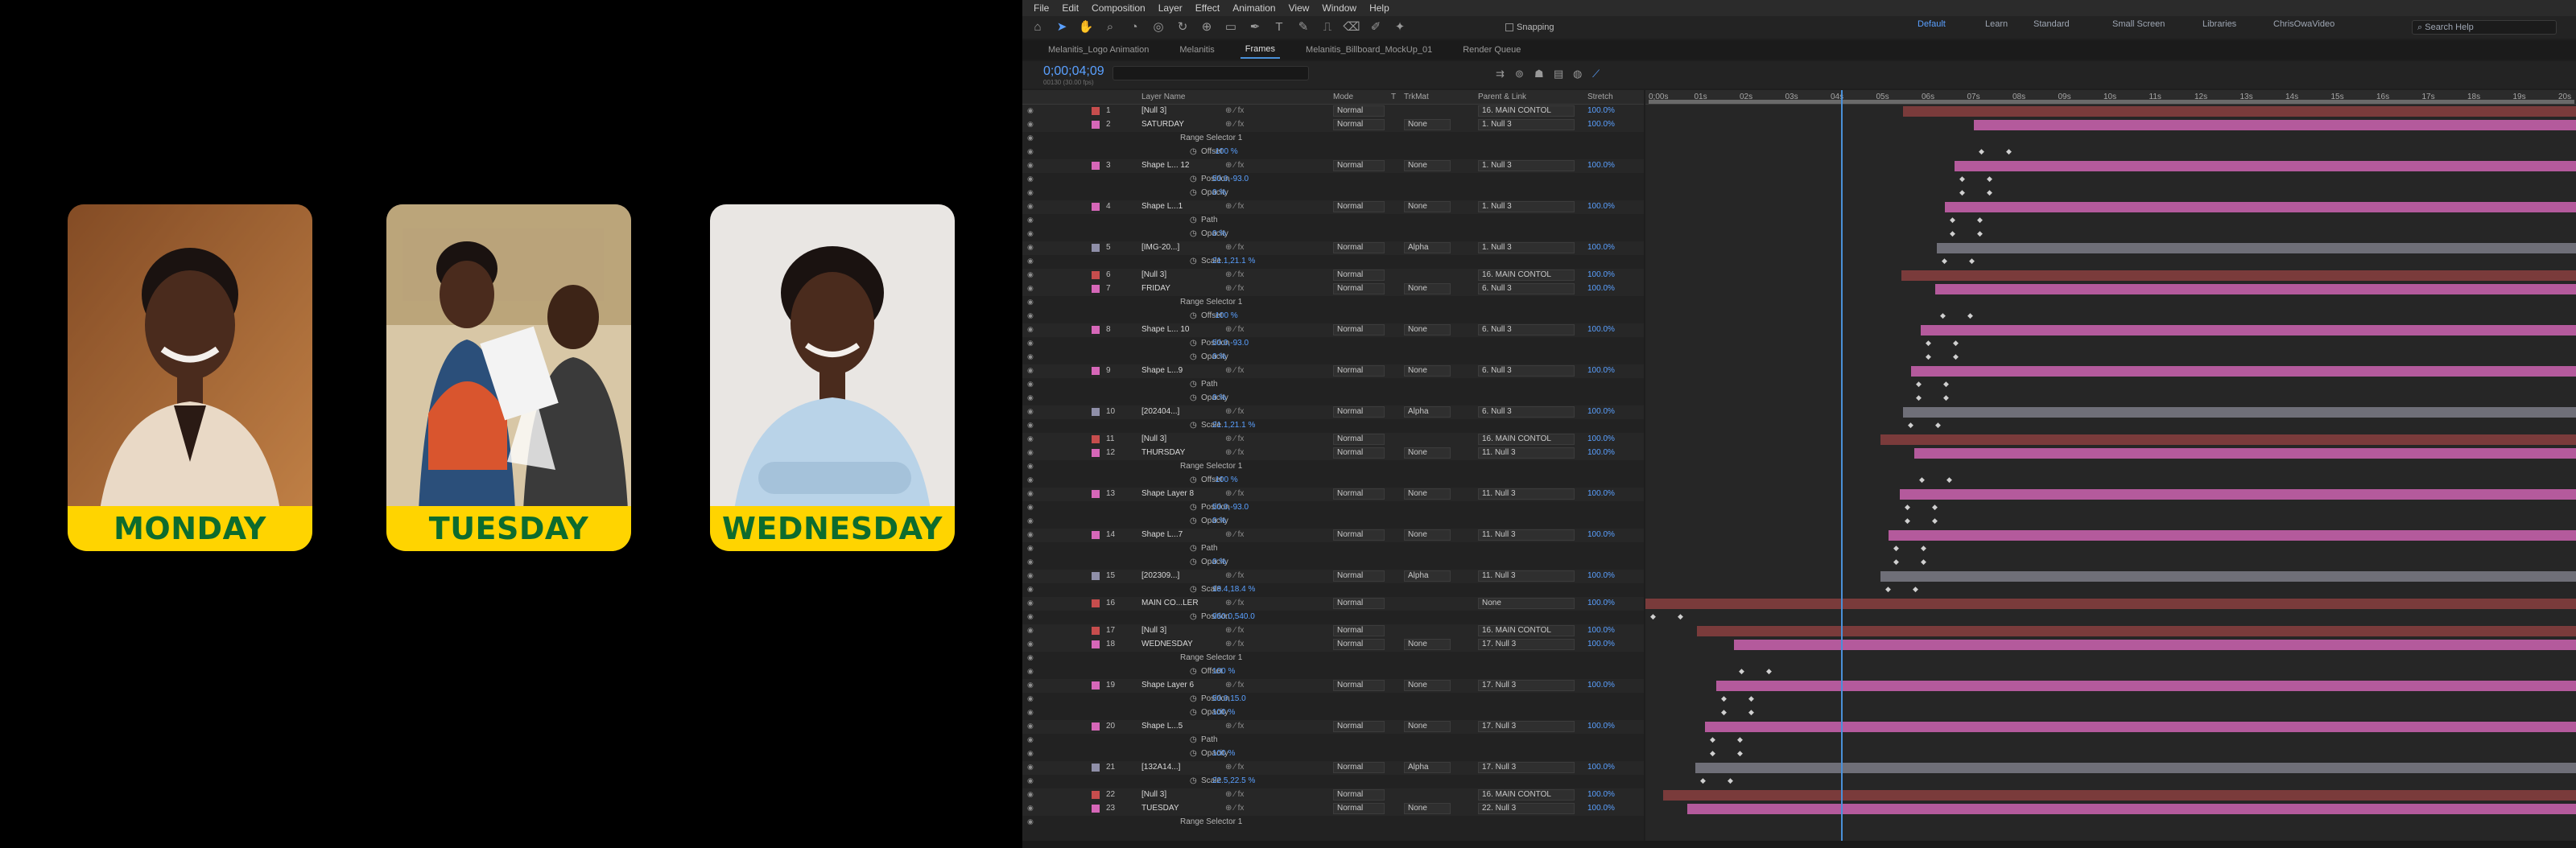 The height and width of the screenshot is (848, 2576). What do you see at coordinates (1333, 180) in the screenshot?
I see `property-row: ◉ ◷ Position 50.0,-93.0` at bounding box center [1333, 180].